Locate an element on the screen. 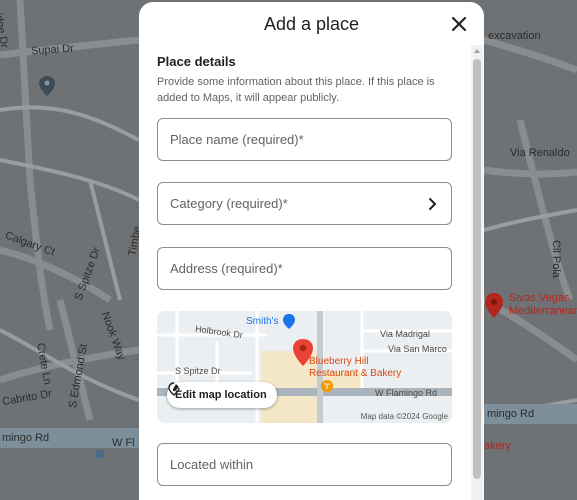 This screenshot has height=500, width=577. map-label-madrigal: Via Madrigal is located at coordinates (405, 334).